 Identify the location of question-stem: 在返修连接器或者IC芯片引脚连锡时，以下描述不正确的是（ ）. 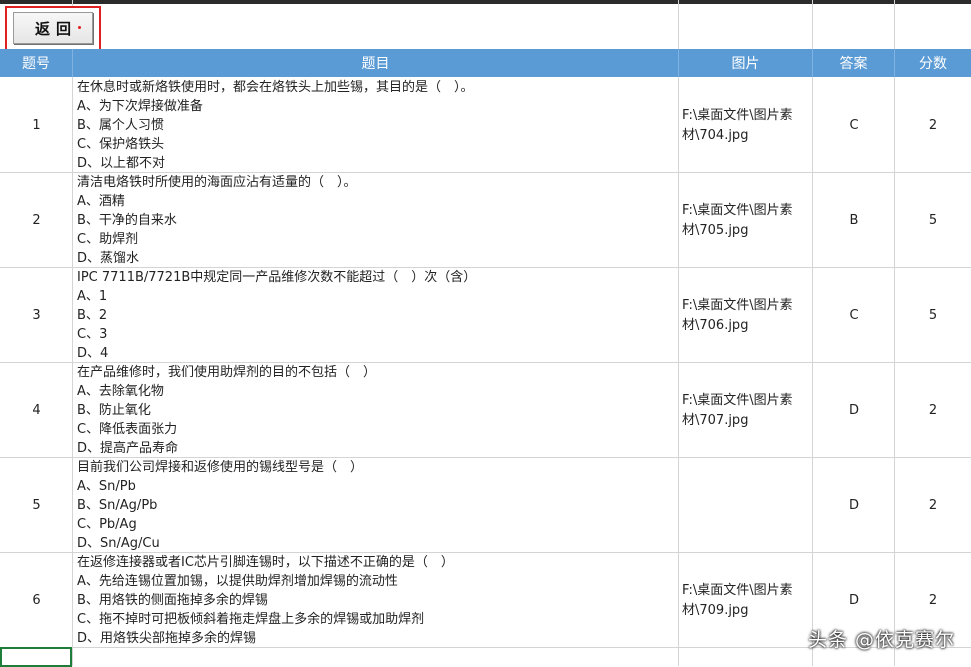
(265, 562).